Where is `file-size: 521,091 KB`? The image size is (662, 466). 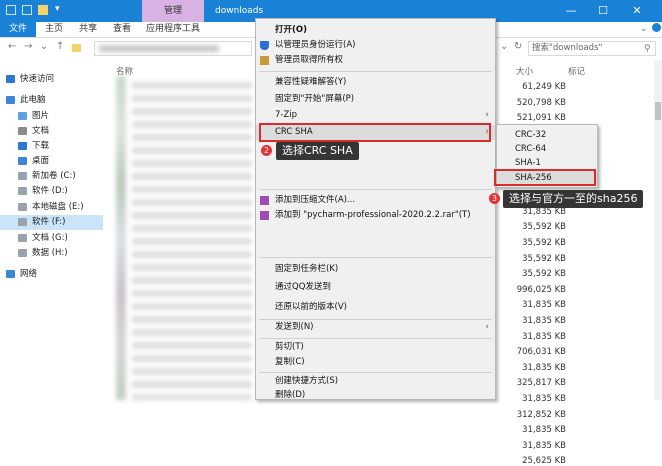
file-size: 521,091 KB is located at coordinates (541, 118).